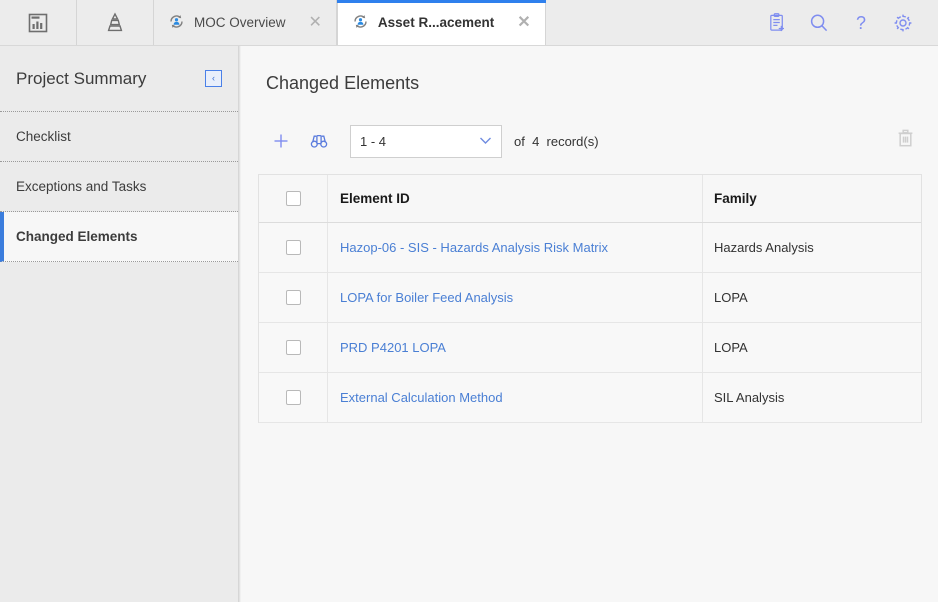 Image resolution: width=938 pixels, height=602 pixels. I want to click on tab-asset-replacement: Asset R...acement ✕, so click(441, 22).